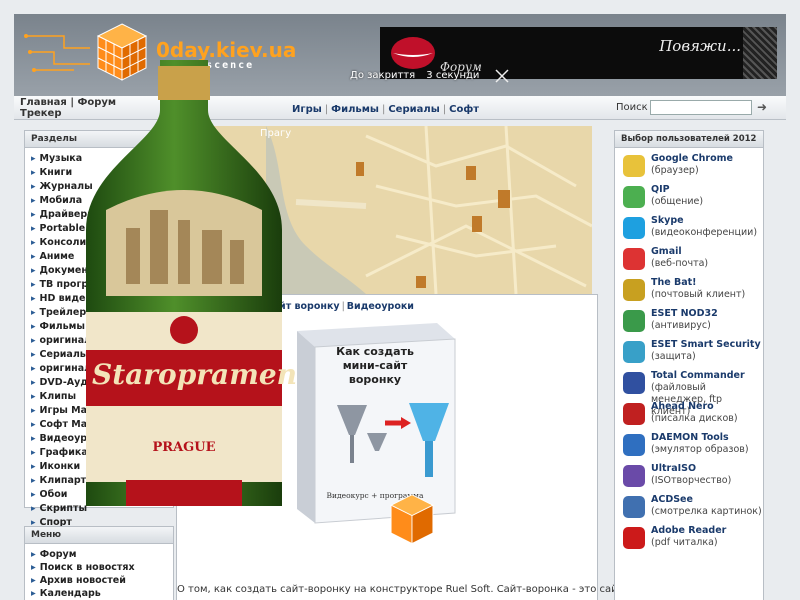  I want to click on ad-close-timer: До закриття 3 секунди, so click(429, 76).